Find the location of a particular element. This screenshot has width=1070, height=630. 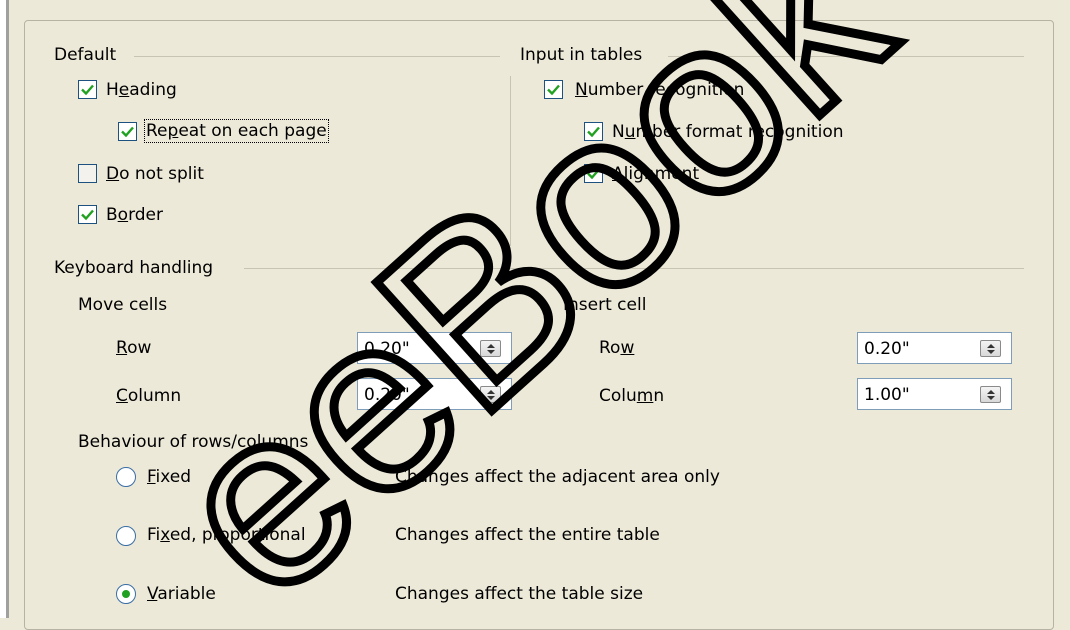

move-column-spinfield: 0.20" is located at coordinates (434, 394).